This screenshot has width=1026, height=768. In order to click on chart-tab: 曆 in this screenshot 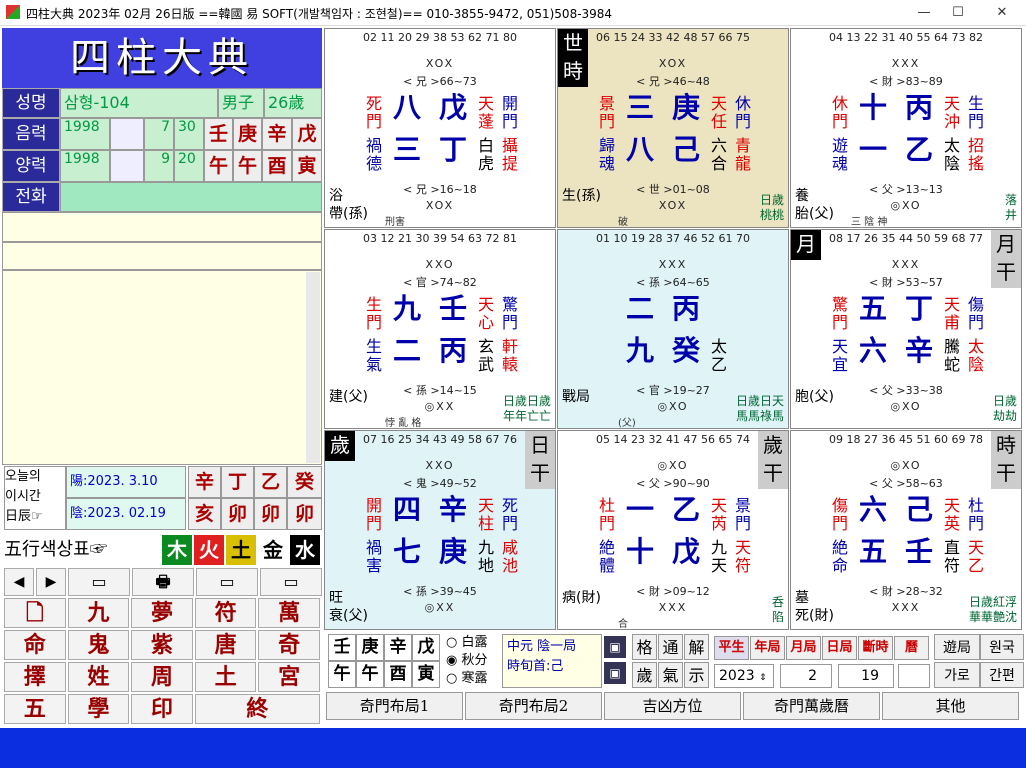, I will do `click(911, 648)`.